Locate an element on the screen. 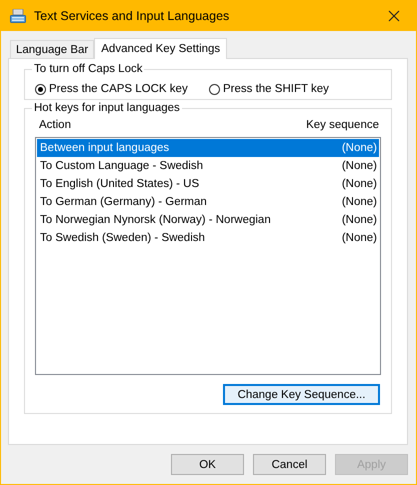 This screenshot has width=417, height=485. list-row: To Norwegian Nynorsk (Norway) - Norwegian (None) is located at coordinates (208, 220).